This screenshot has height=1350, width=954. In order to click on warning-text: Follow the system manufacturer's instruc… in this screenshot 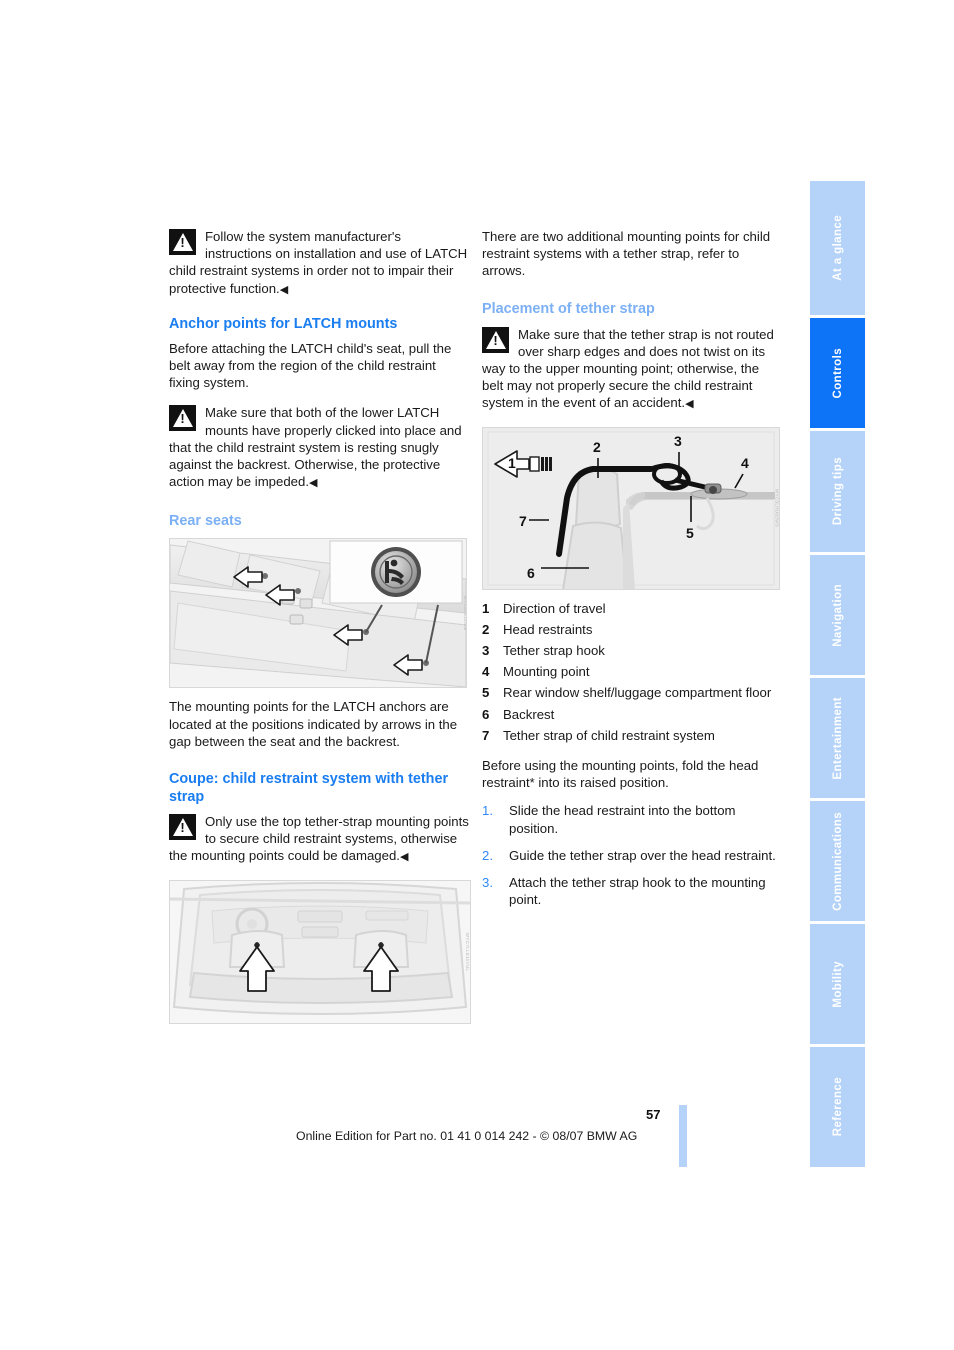, I will do `click(318, 262)`.